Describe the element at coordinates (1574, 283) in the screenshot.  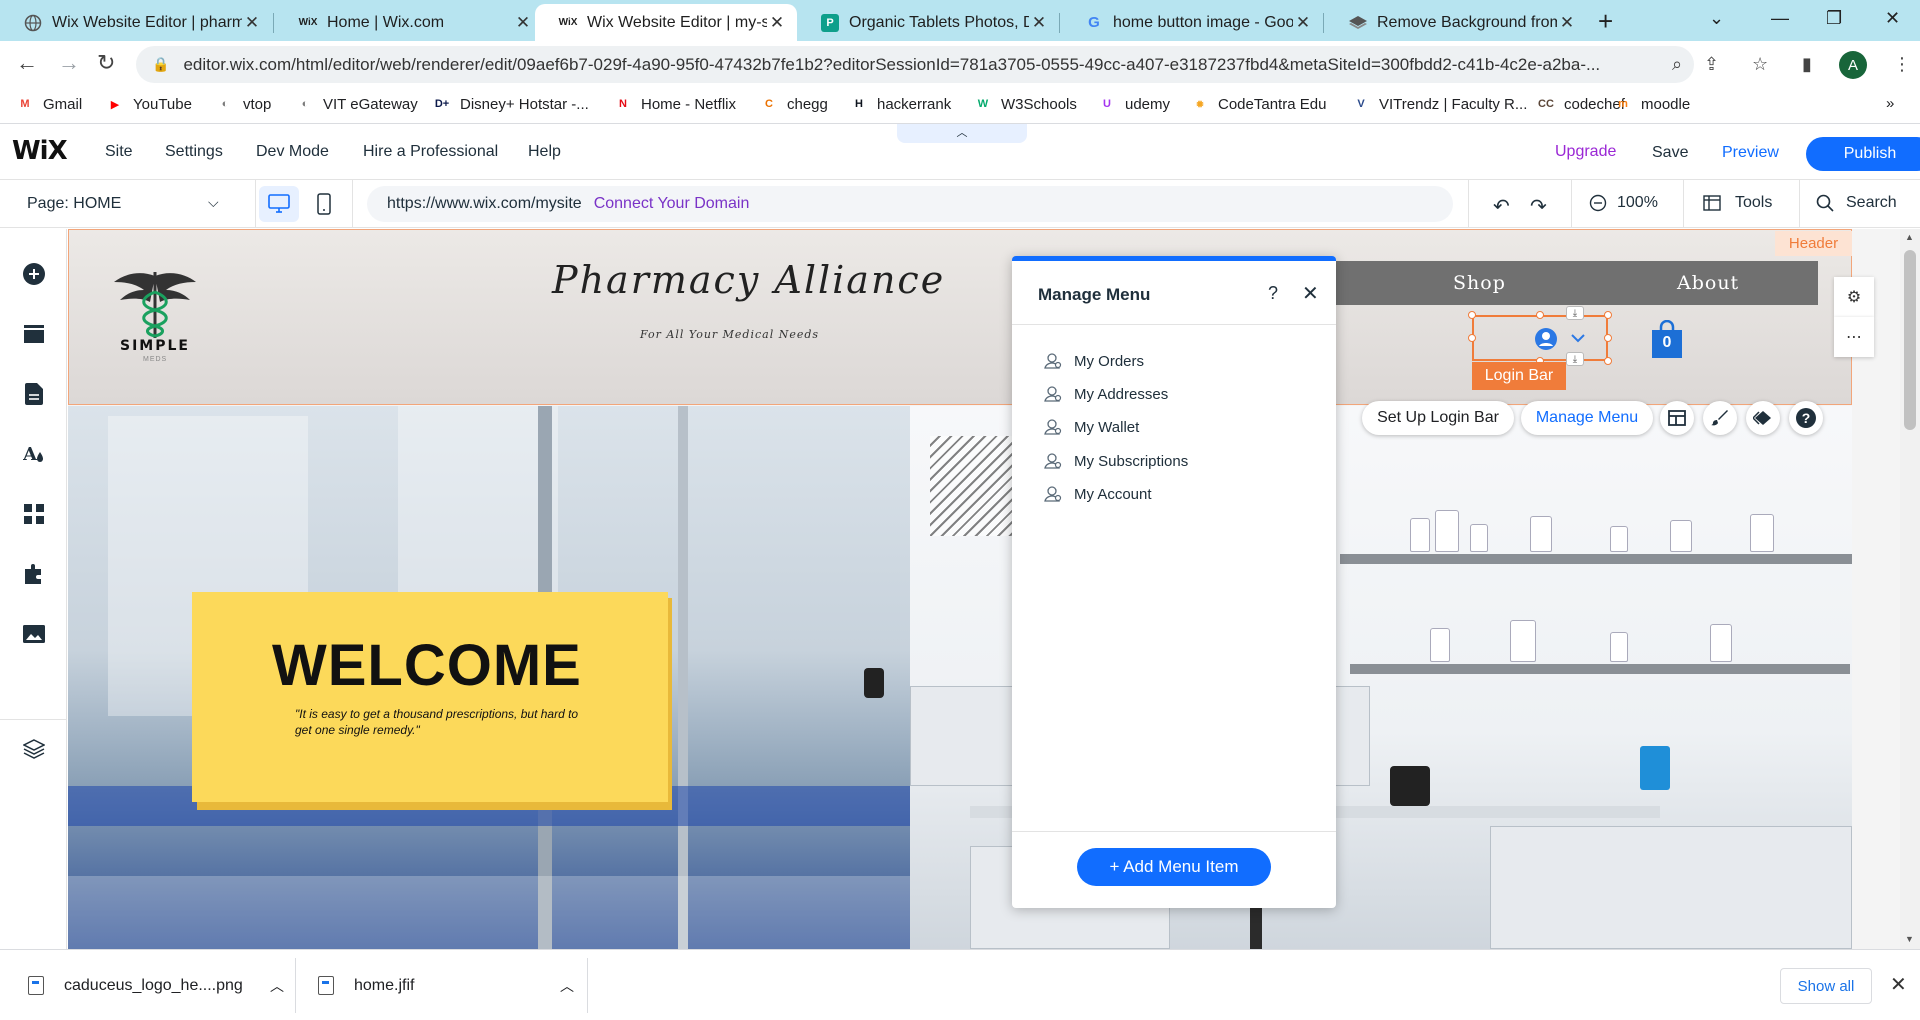
I see `site-nav-bar` at that location.